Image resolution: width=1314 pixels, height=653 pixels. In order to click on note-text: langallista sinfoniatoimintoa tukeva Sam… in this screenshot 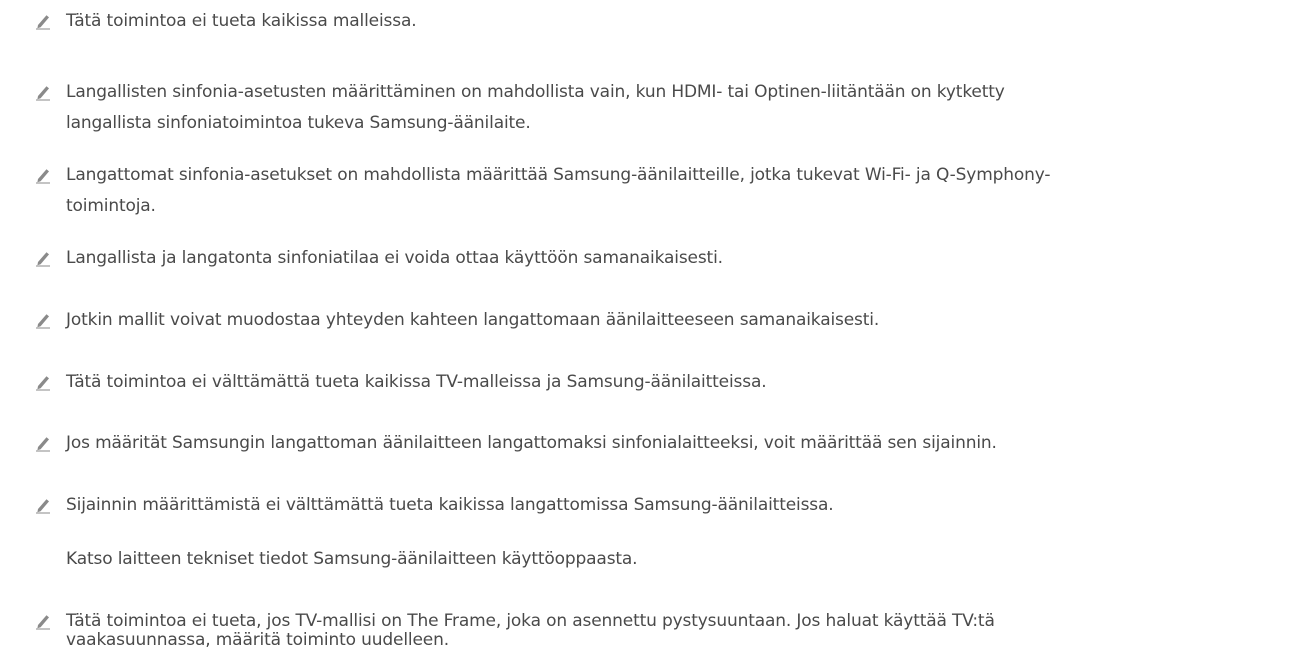, I will do `click(298, 123)`.